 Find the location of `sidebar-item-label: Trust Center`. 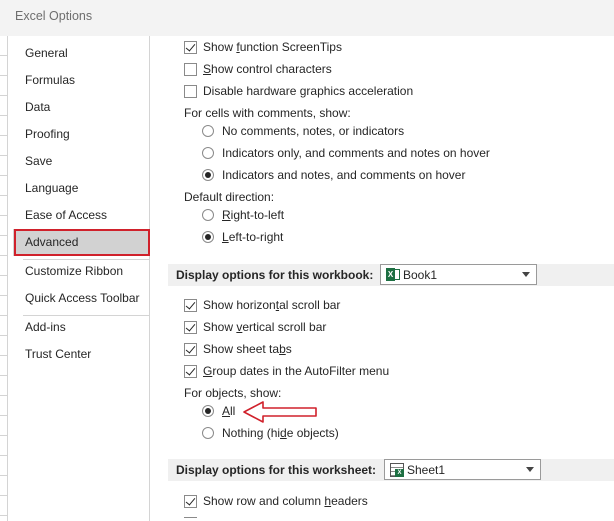

sidebar-item-label: Trust Center is located at coordinates (58, 354).